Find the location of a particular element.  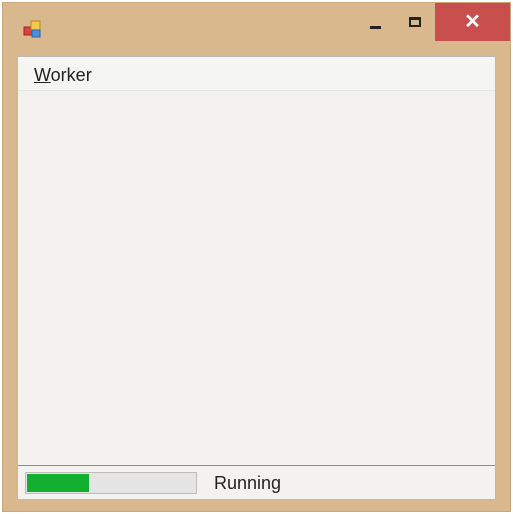

close-icon: ✕ is located at coordinates (472, 22).